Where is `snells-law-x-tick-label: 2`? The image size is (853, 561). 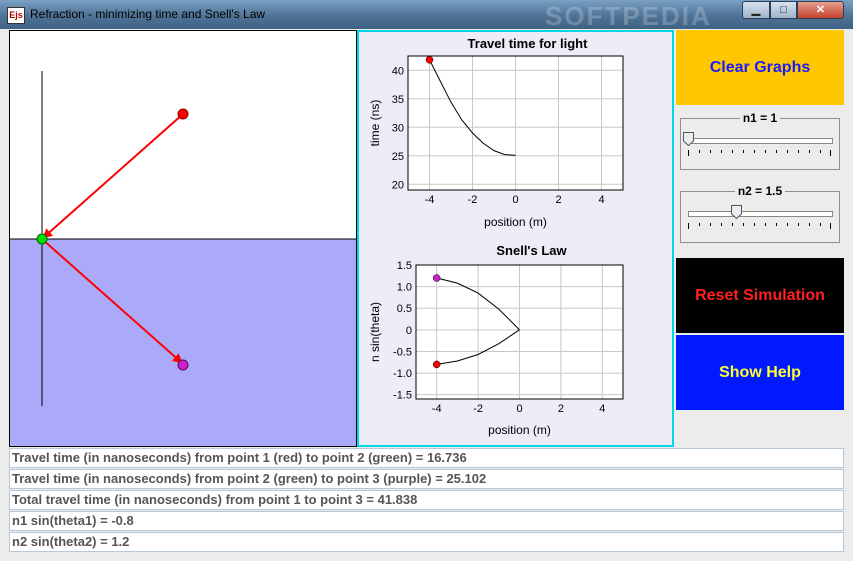 snells-law-x-tick-label: 2 is located at coordinates (561, 409).